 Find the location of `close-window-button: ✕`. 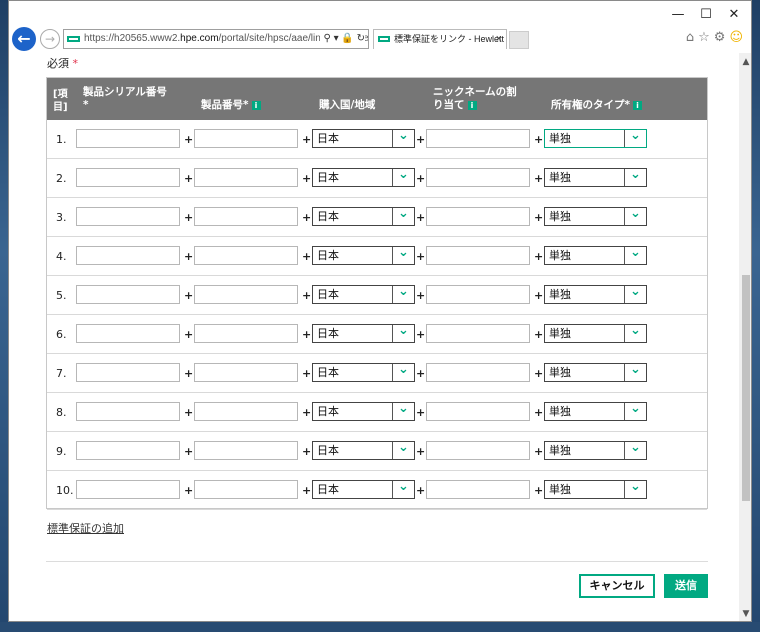

close-window-button: ✕ is located at coordinates (734, 15).